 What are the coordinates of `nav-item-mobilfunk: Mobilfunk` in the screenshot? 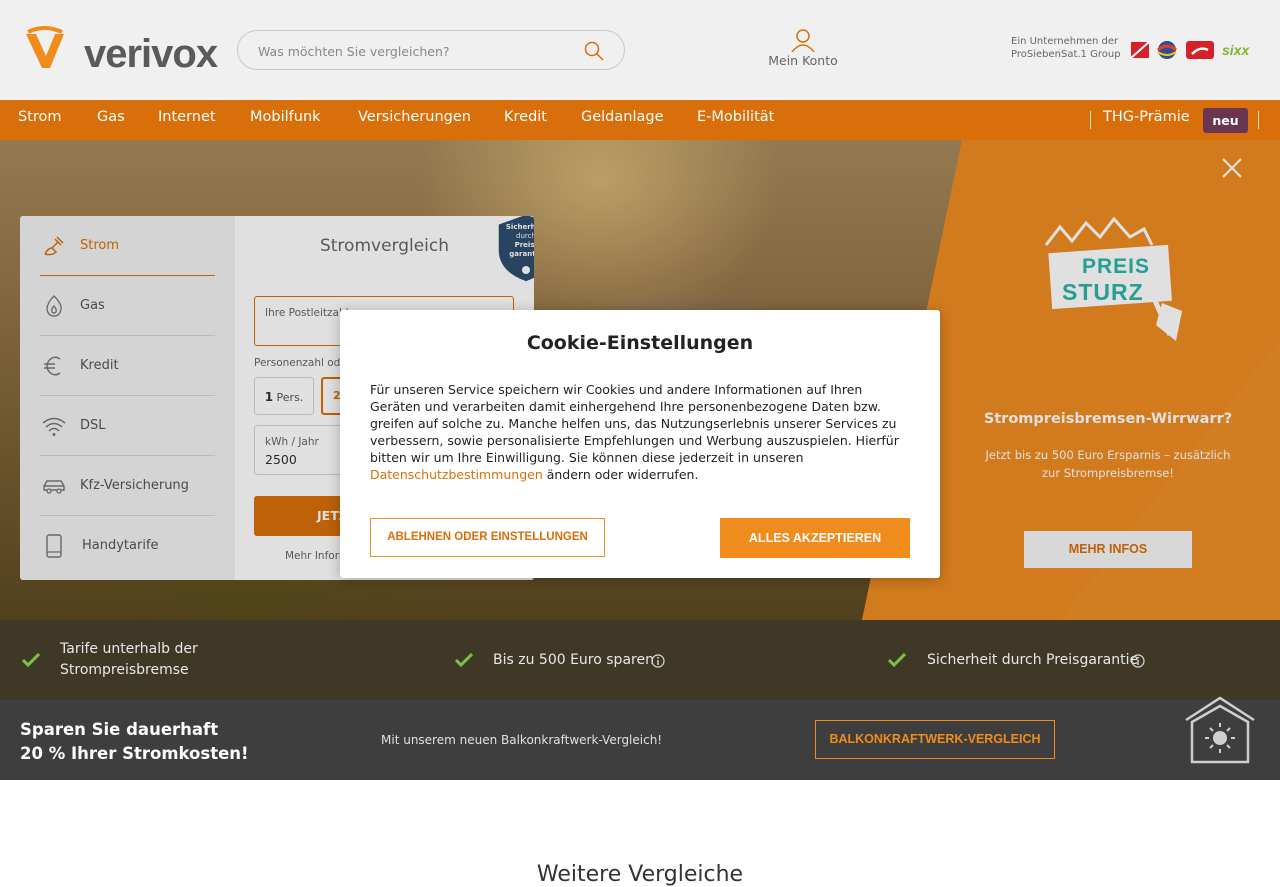 It's located at (285, 117).